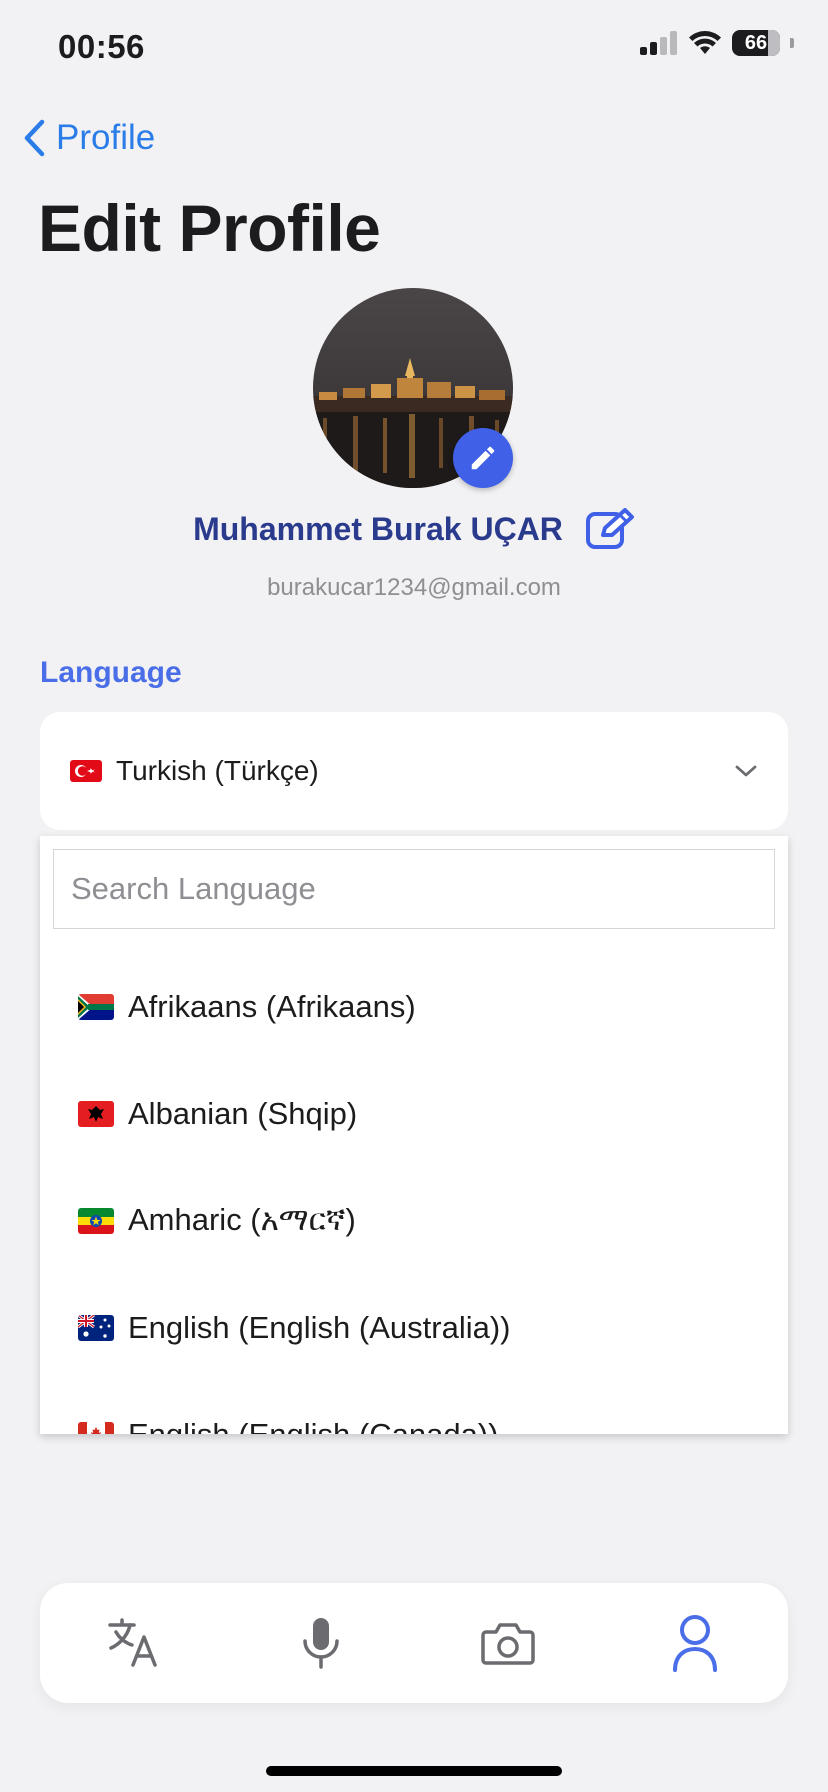 Image resolution: width=828 pixels, height=1792 pixels. What do you see at coordinates (106, 137) in the screenshot?
I see `back-label: Profile` at bounding box center [106, 137].